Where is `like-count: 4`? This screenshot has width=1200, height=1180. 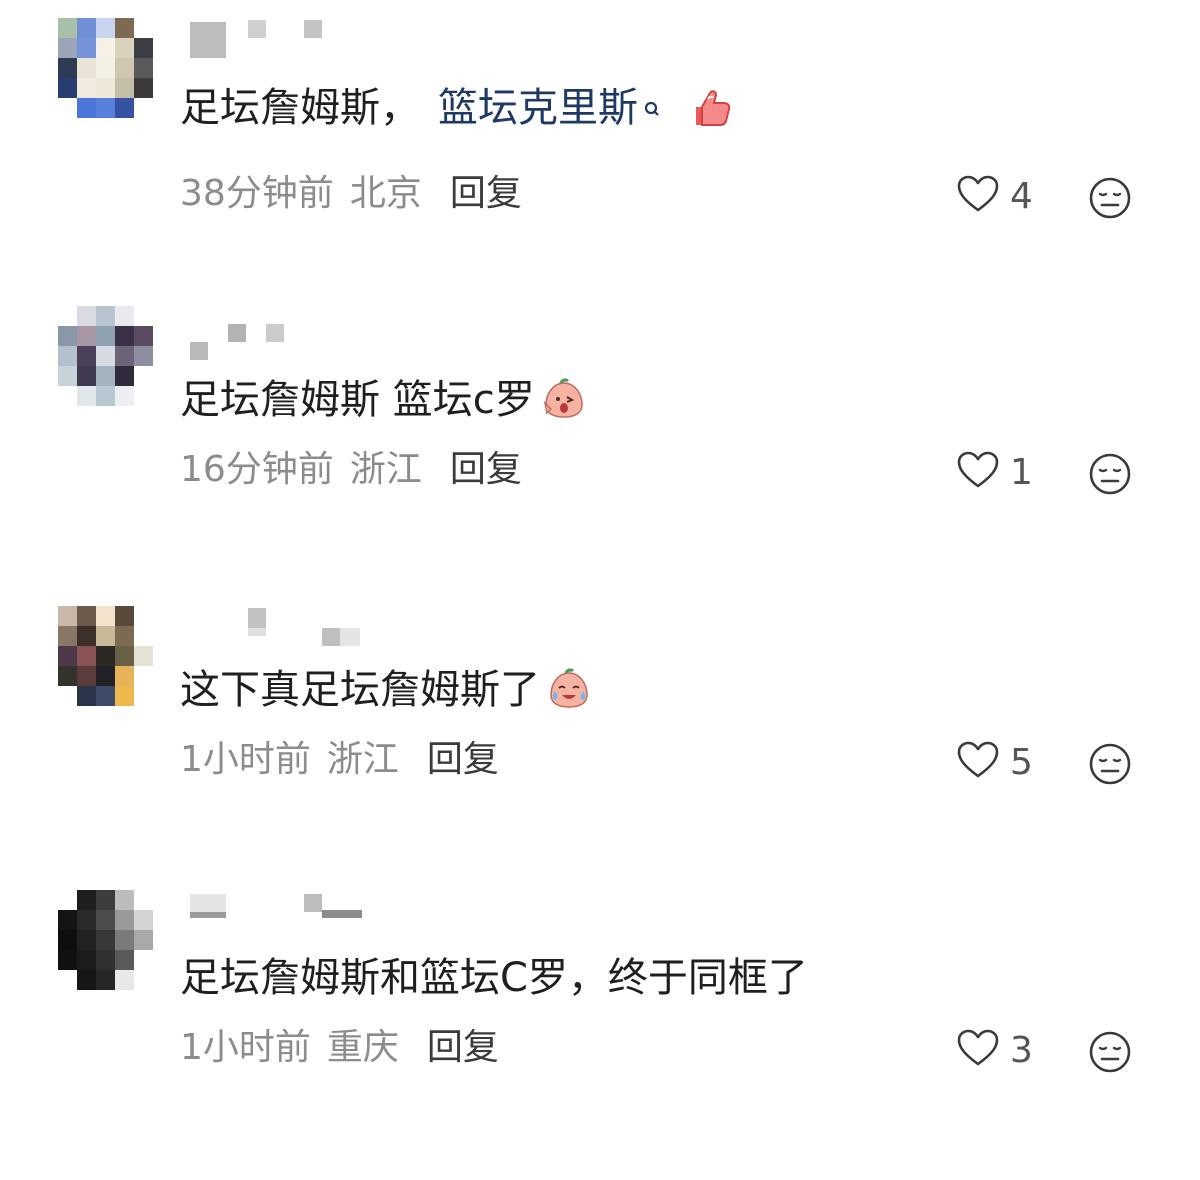
like-count: 4 is located at coordinates (1021, 196).